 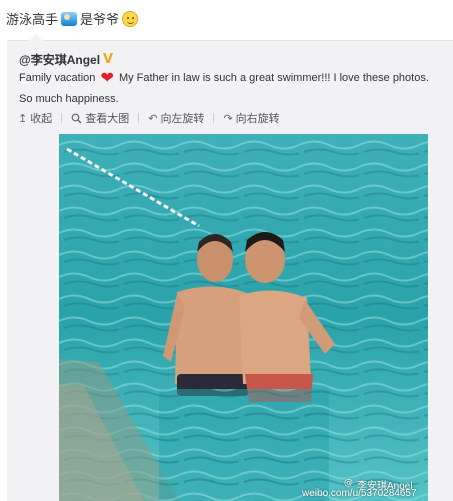 I want to click on rotate-right-button: ↷ 向右旋转, so click(x=251, y=118).